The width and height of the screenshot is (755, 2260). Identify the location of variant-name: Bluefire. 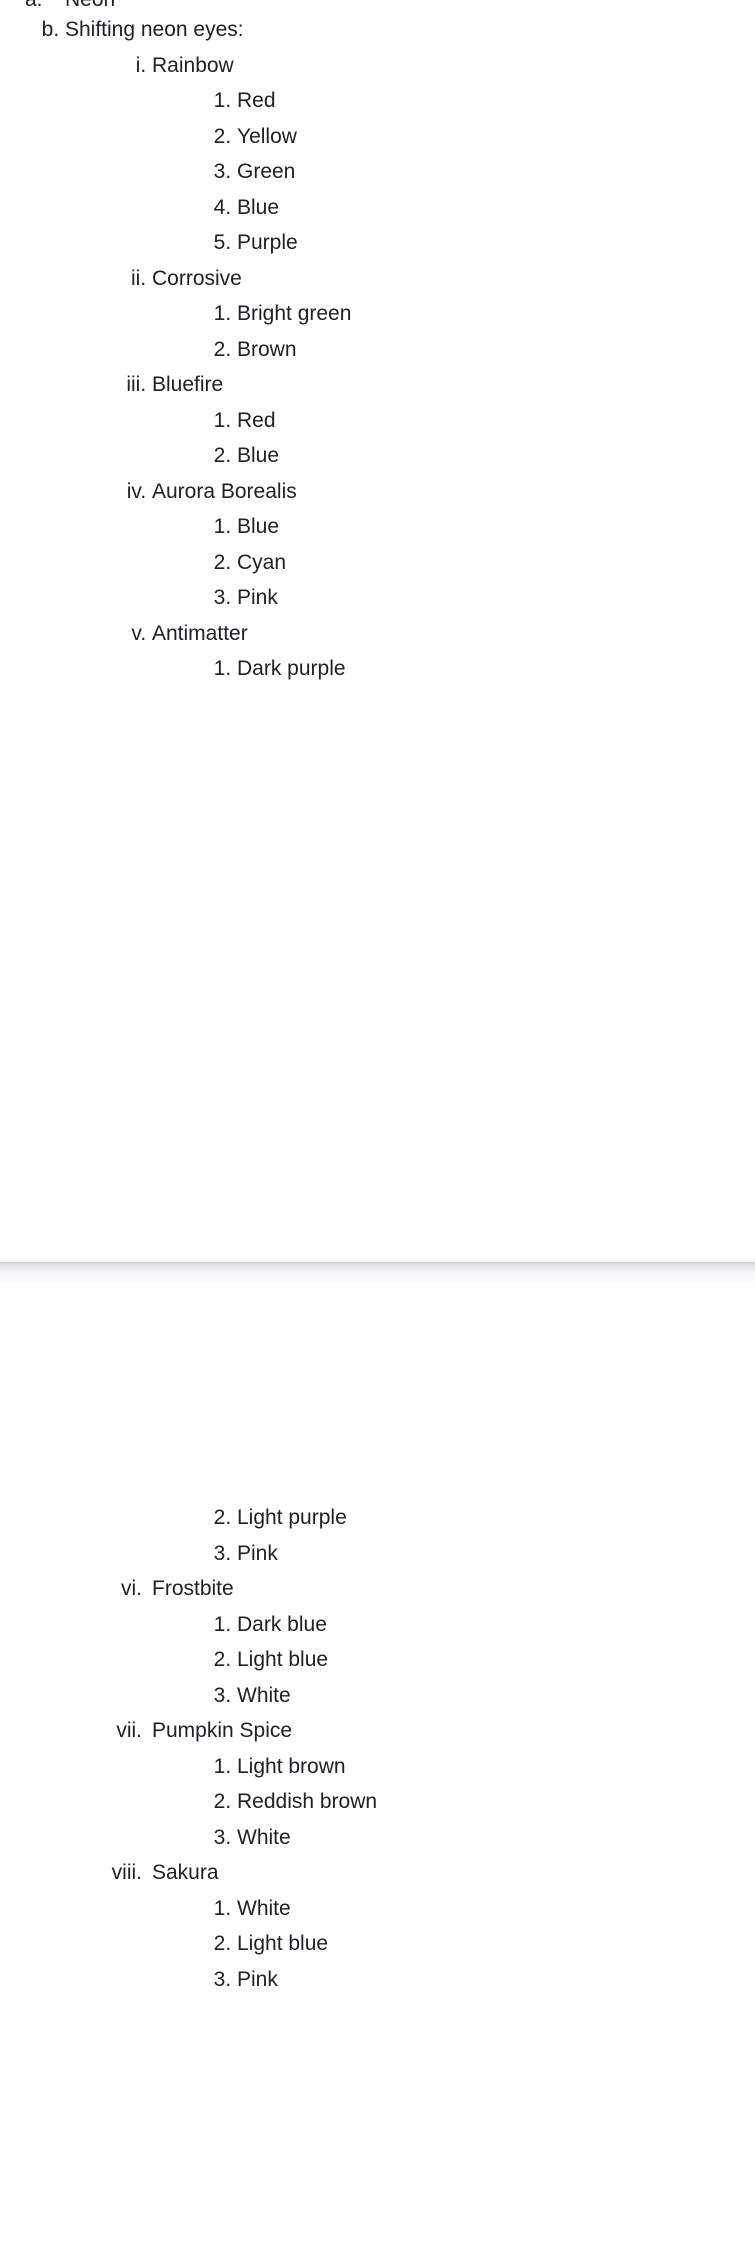
(188, 384).